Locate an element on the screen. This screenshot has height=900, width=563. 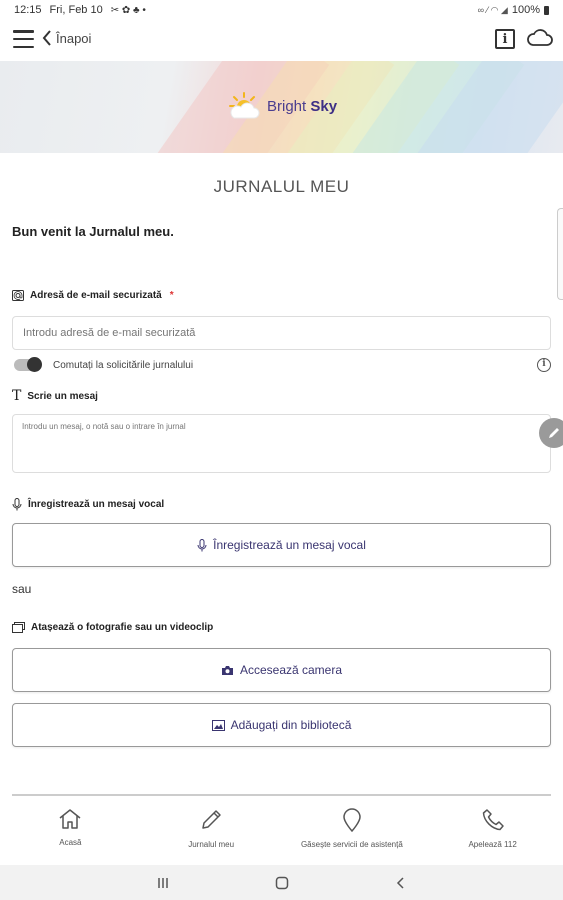
phone-icon is located at coordinates (493, 820).